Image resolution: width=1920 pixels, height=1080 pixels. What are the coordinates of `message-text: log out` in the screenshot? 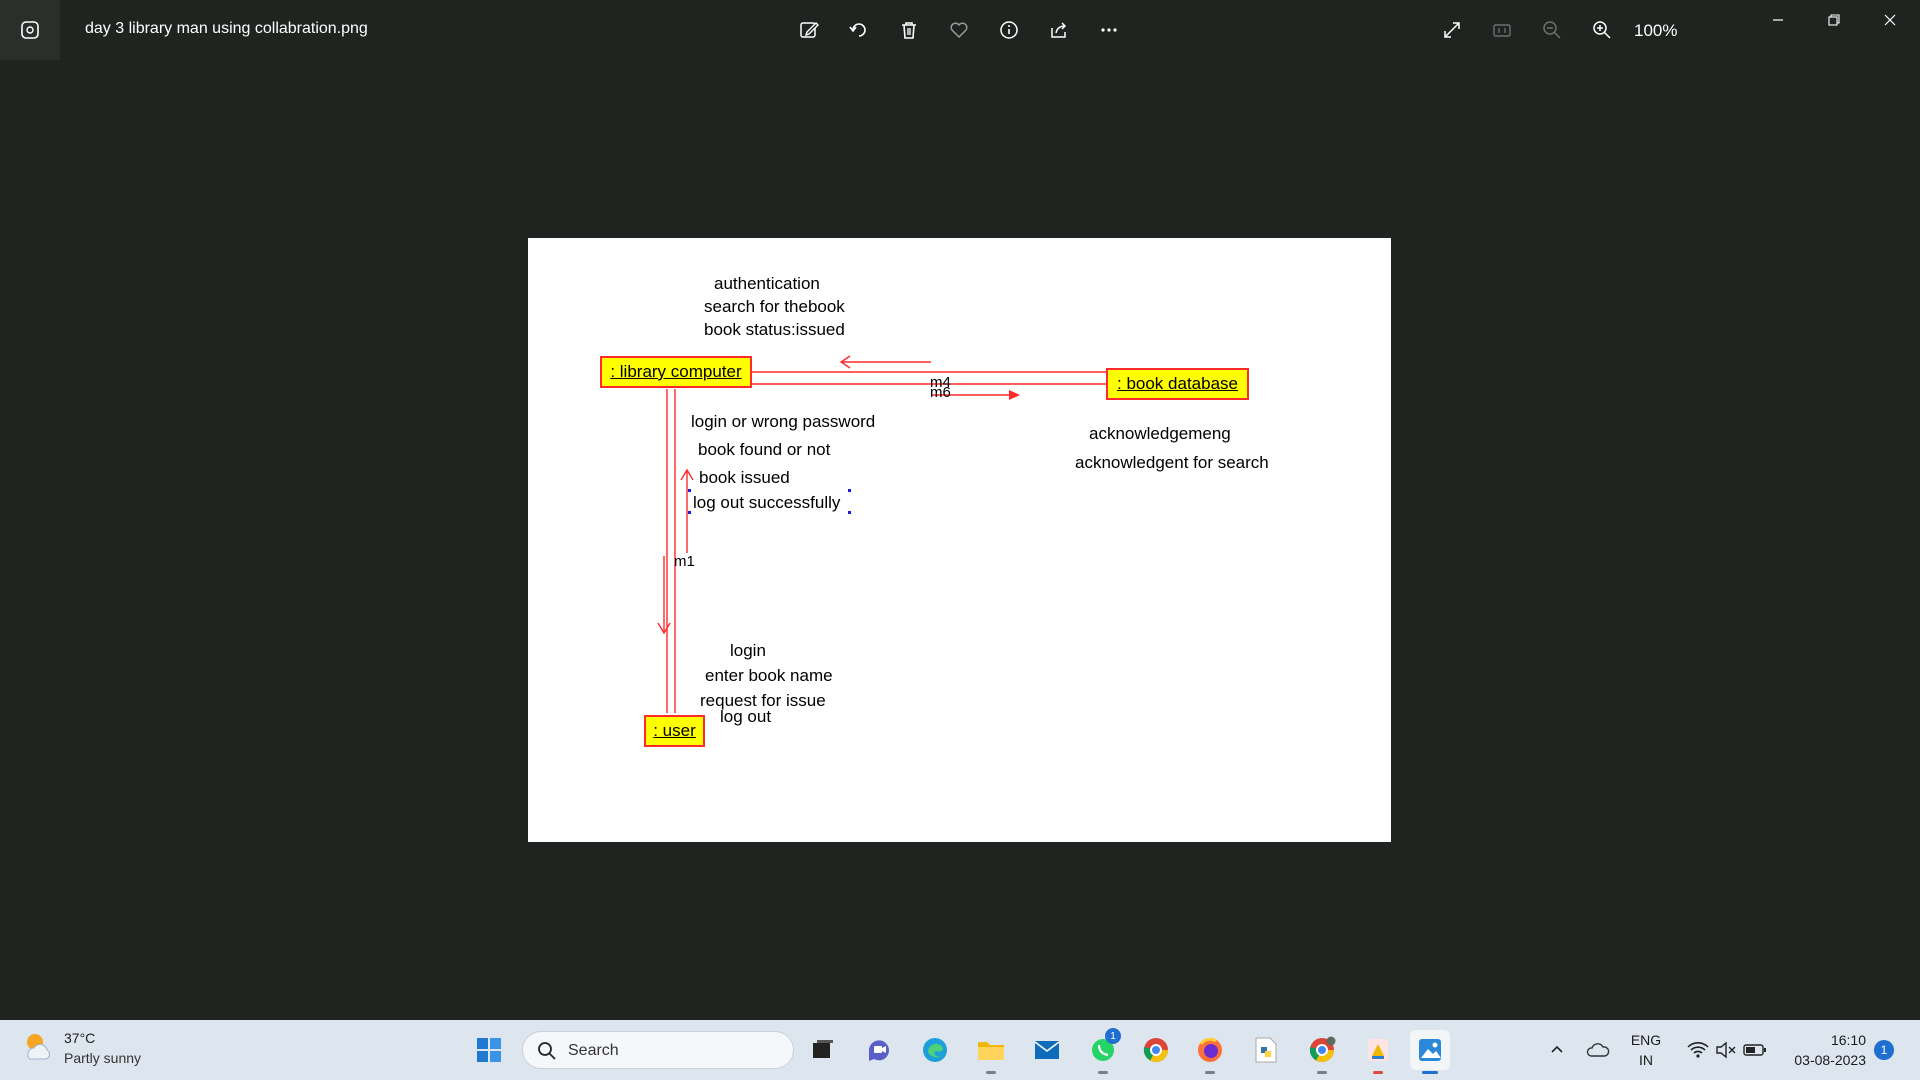 It's located at (746, 716).